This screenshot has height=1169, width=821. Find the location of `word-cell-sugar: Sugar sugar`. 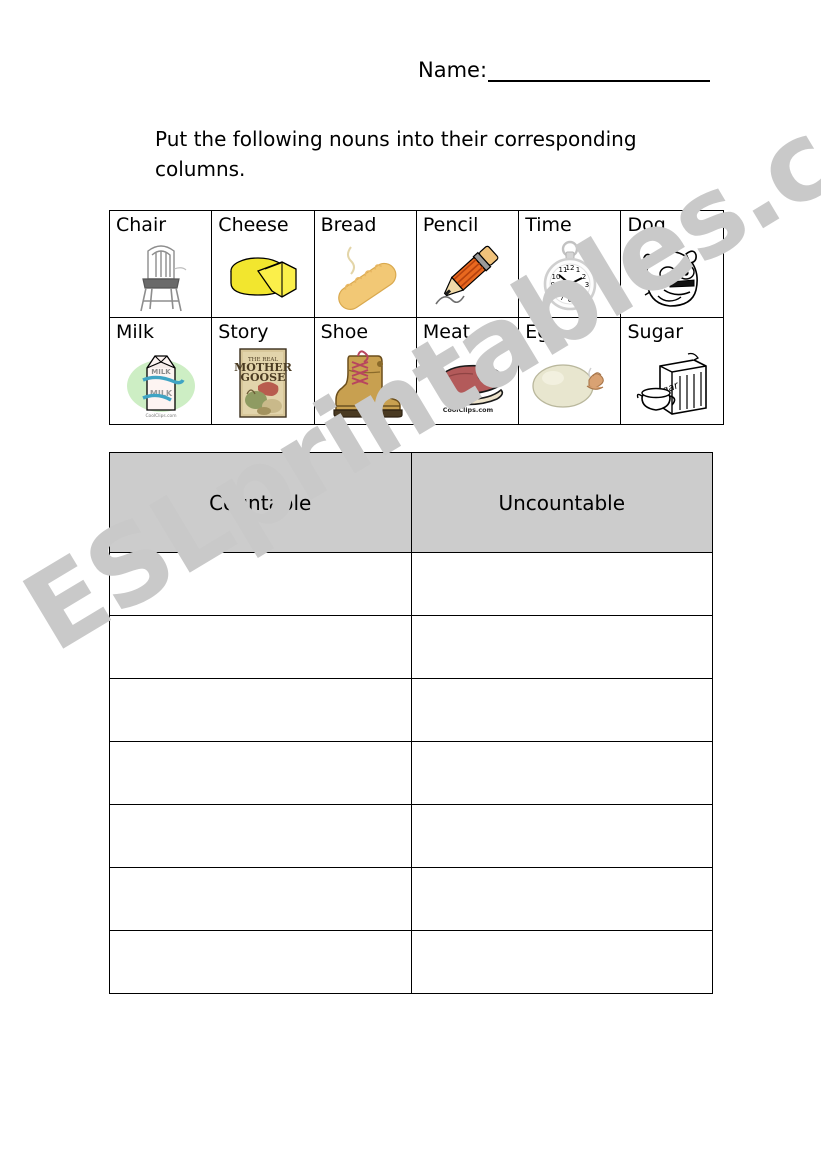

word-cell-sugar: Sugar sugar is located at coordinates (672, 371).